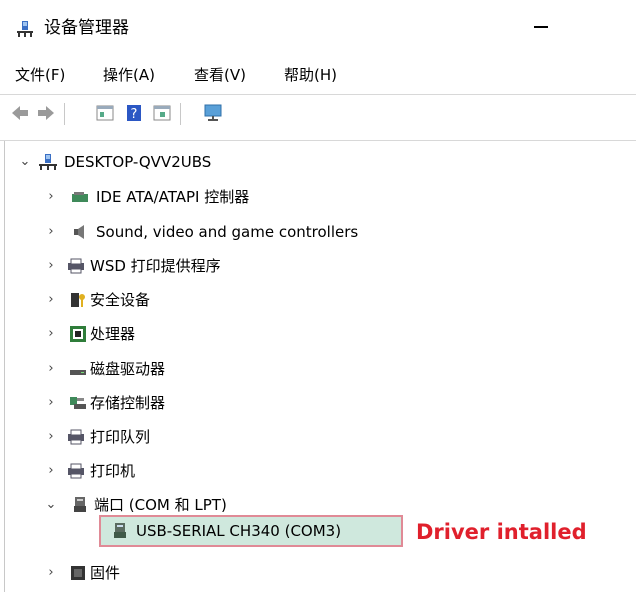  Describe the element at coordinates (46, 113) in the screenshot. I see `forward-icon` at that location.